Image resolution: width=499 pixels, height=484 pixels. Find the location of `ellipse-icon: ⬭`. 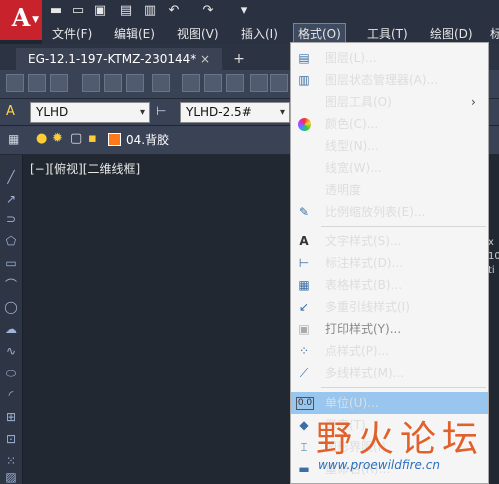

ellipse-icon: ⬭ is located at coordinates (11, 373).